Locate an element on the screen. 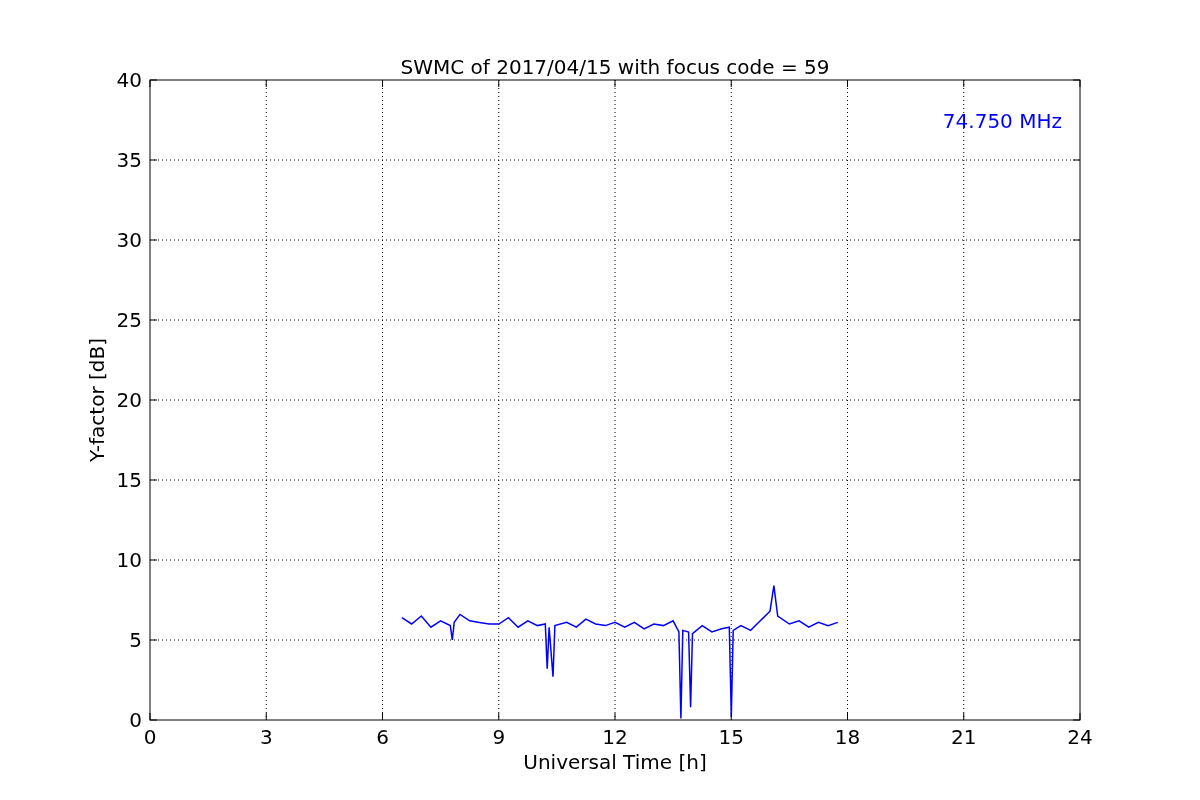 The height and width of the screenshot is (800, 1200). x-tick-label: 21 is located at coordinates (964, 737).